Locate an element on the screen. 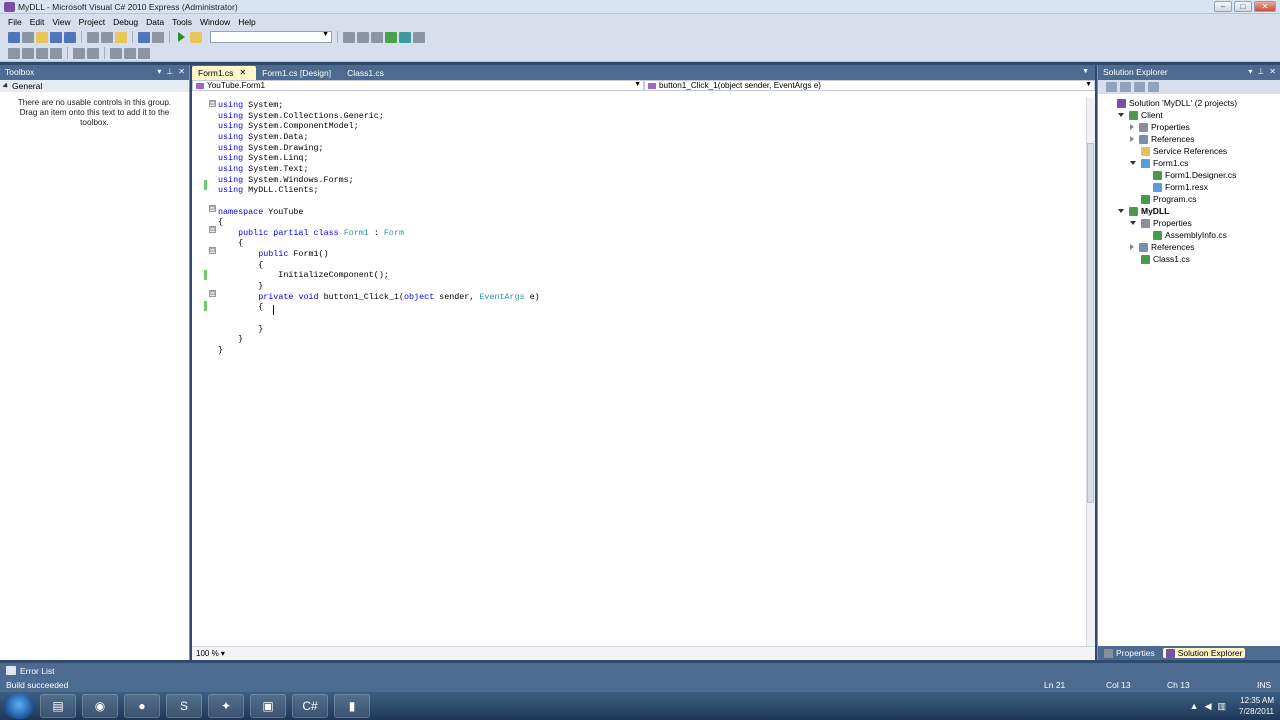 The height and width of the screenshot is (720, 1280). copy-icon is located at coordinates (107, 37).